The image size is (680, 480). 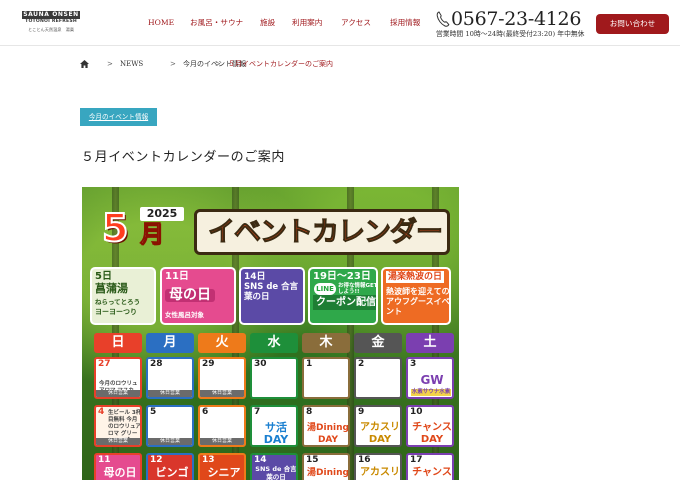 I want to click on day-event: アカスリ DAY, so click(x=380, y=433).